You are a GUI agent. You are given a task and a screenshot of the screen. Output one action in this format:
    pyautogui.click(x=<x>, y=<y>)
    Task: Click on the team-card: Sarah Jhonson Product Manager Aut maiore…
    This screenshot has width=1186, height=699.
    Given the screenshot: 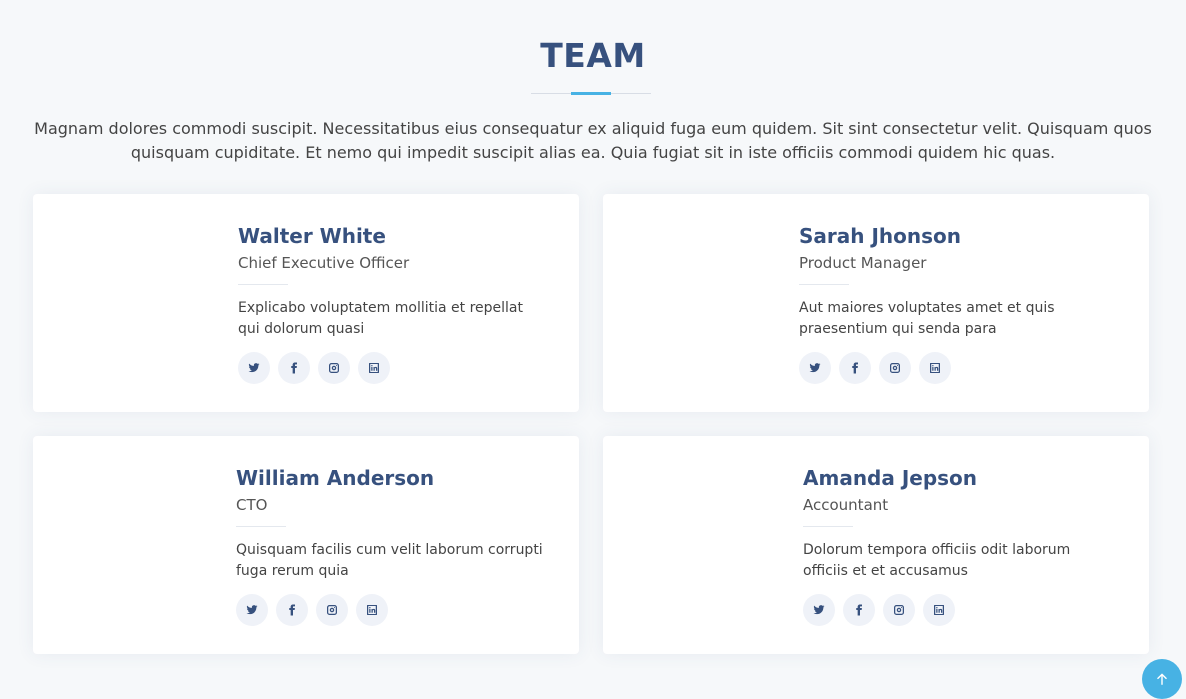 What is the action you would take?
    pyautogui.click(x=876, y=303)
    